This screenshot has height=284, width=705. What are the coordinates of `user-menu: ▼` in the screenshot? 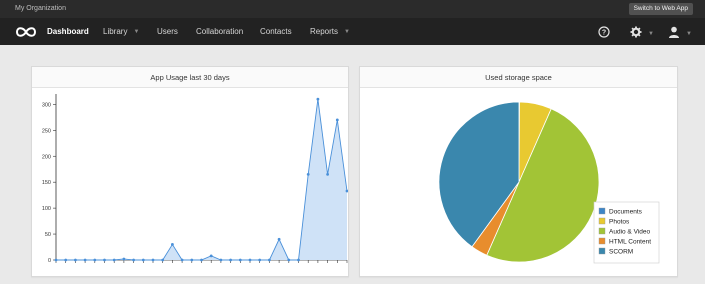 It's located at (680, 31).